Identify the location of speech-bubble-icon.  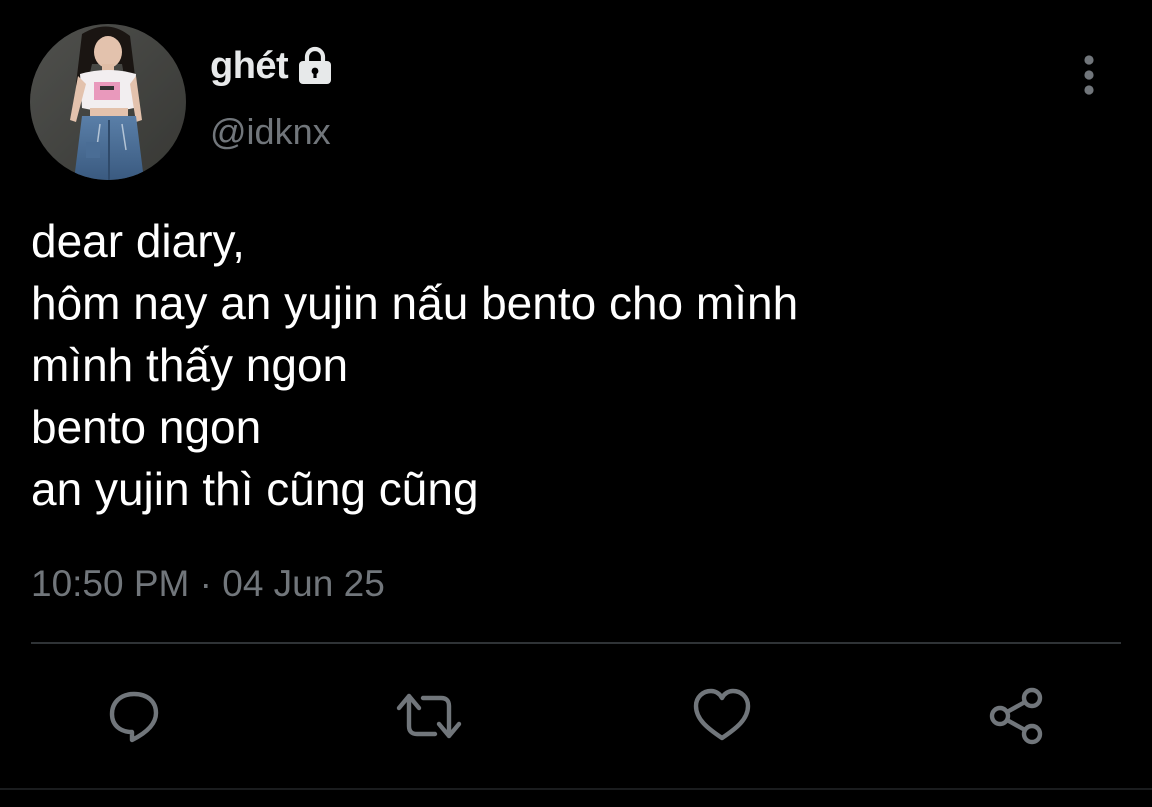
(134, 717).